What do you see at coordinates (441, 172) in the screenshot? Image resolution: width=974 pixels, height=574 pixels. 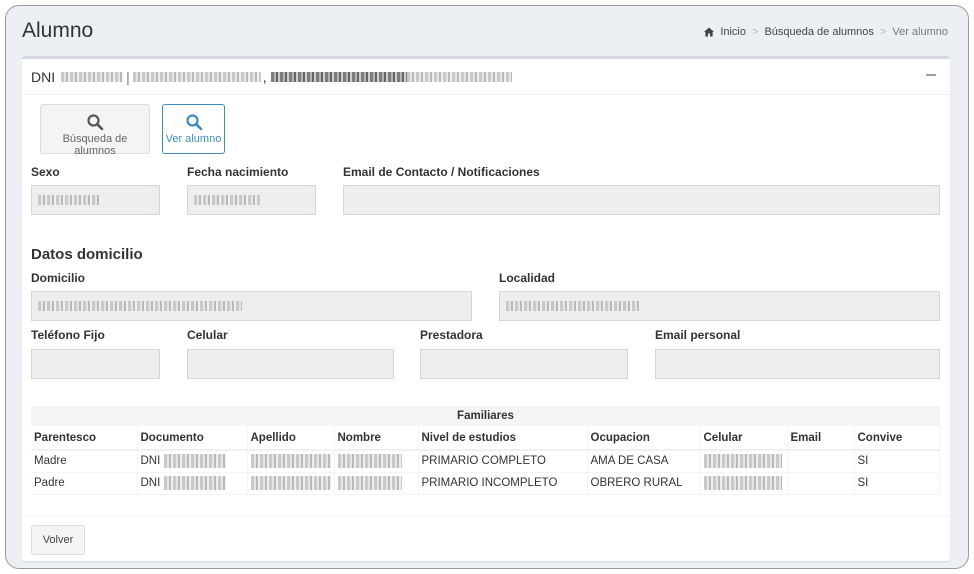 I see `email-contacto-label: Email de Contacto / Notificaciones` at bounding box center [441, 172].